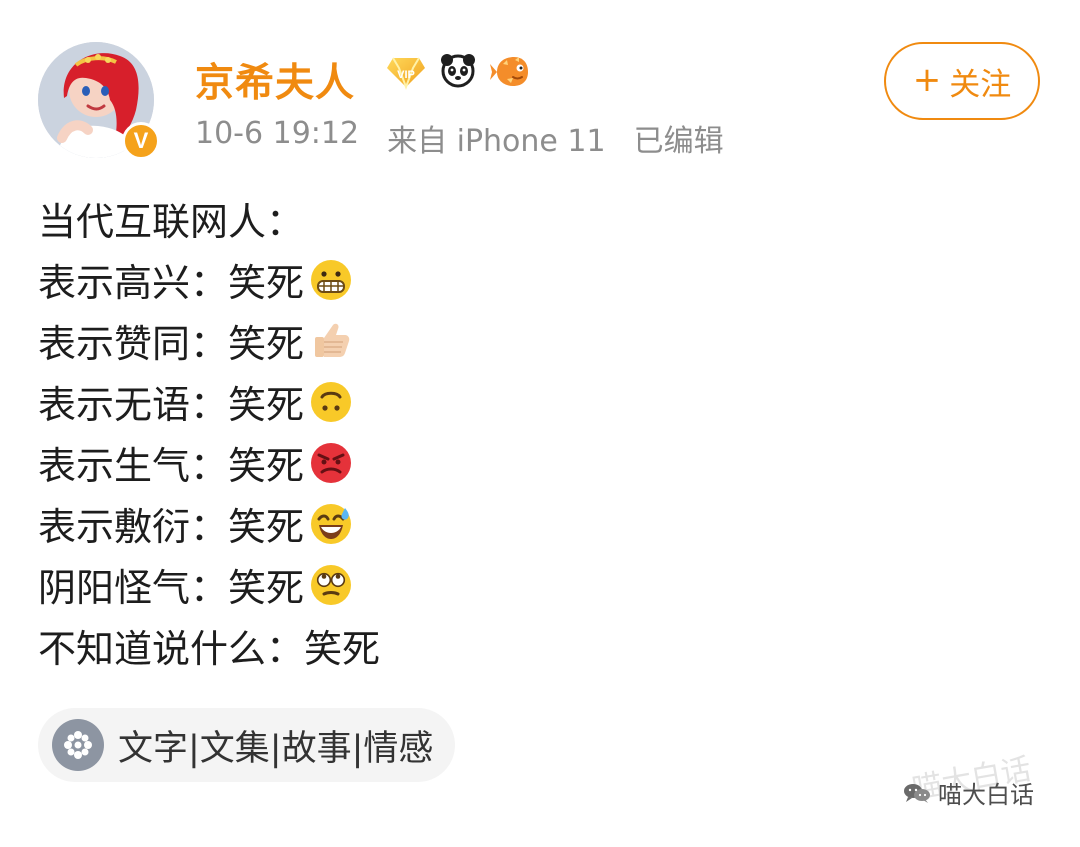 The width and height of the screenshot is (1080, 847). What do you see at coordinates (331, 279) in the screenshot?
I see `grinning-face-icon` at bounding box center [331, 279].